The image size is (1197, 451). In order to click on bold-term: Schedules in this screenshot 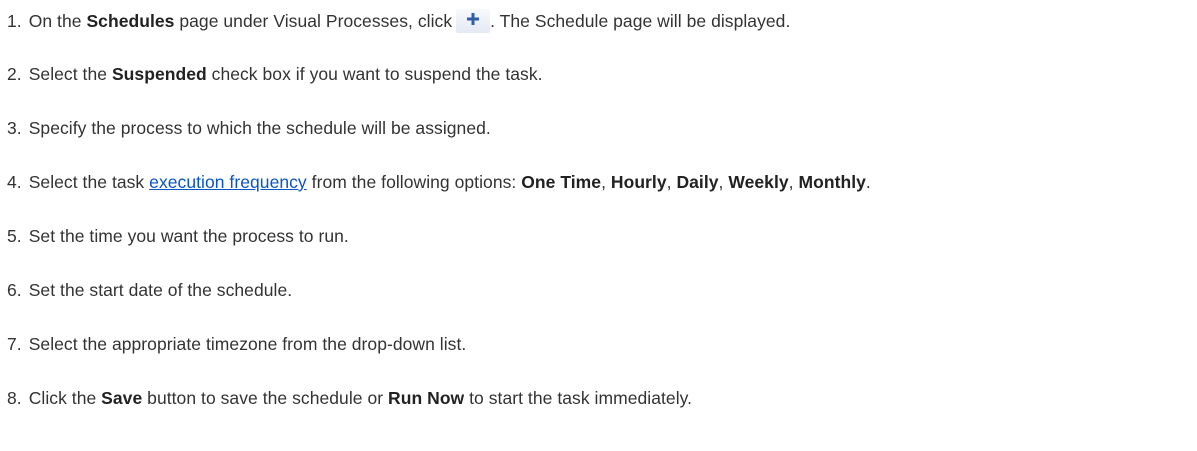, I will do `click(130, 21)`.